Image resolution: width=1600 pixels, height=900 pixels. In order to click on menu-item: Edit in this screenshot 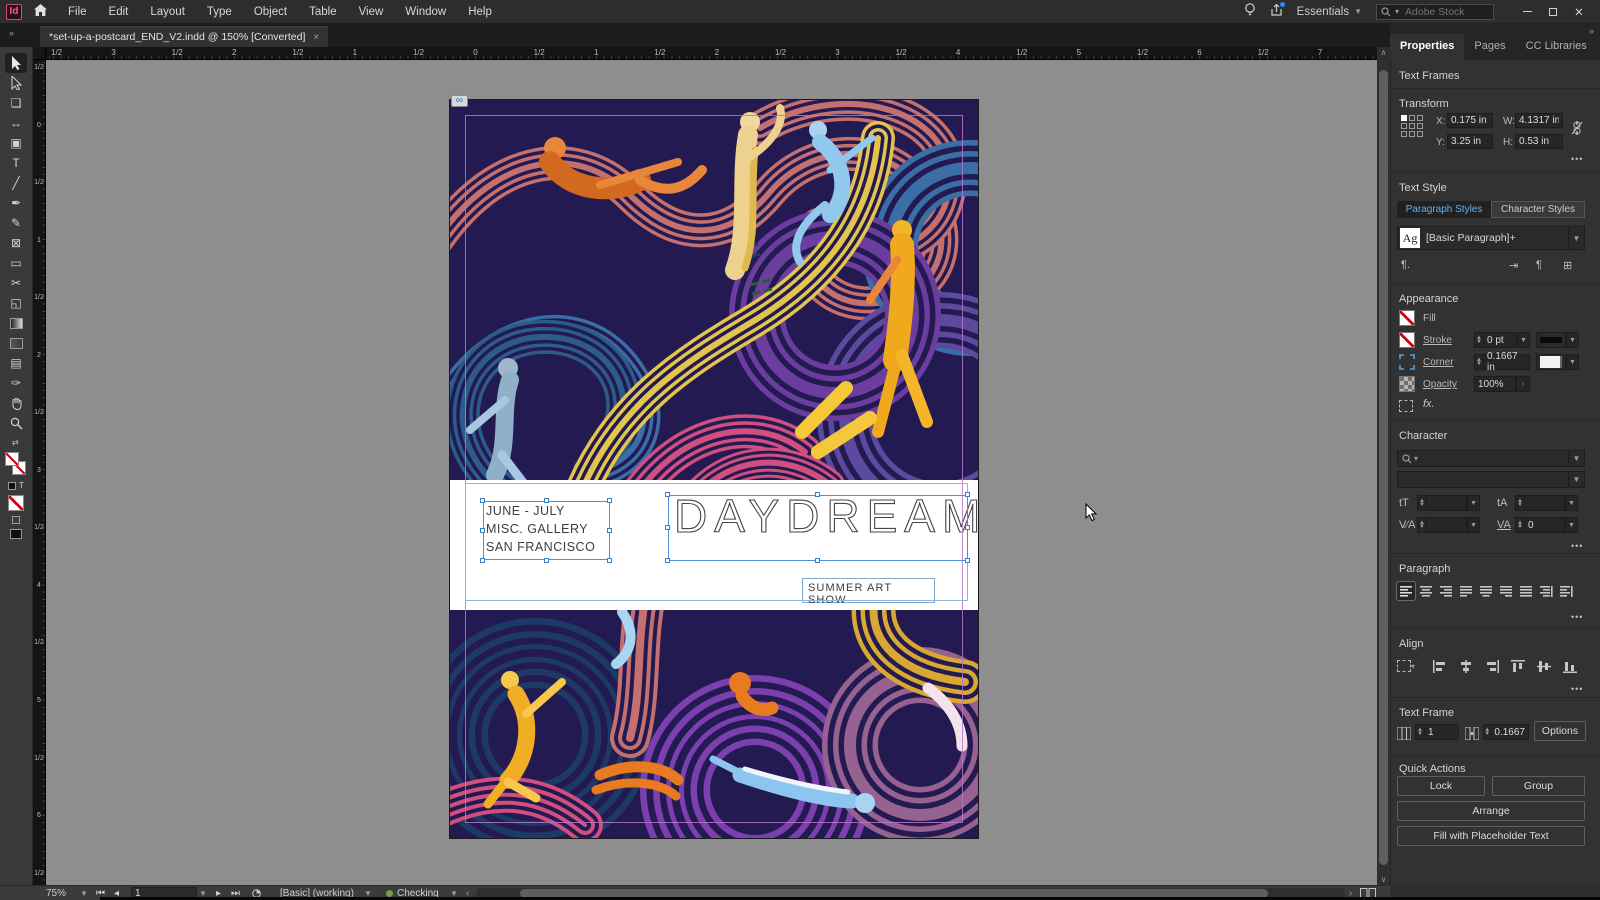, I will do `click(119, 12)`.